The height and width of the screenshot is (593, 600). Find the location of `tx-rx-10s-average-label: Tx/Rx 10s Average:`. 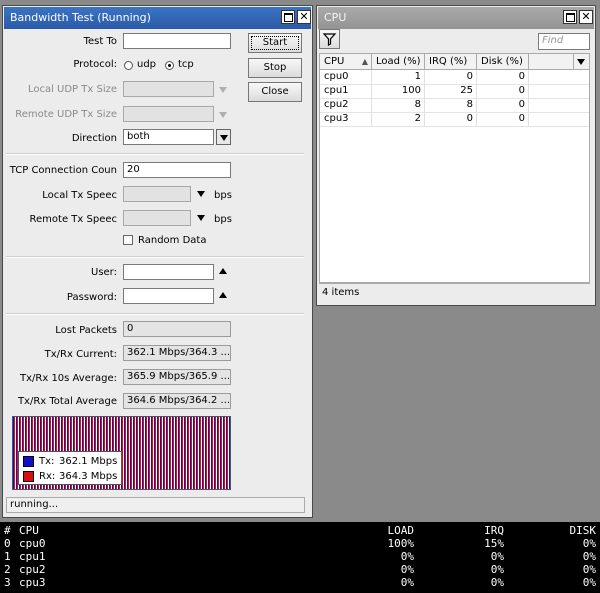

tx-rx-10s-average-label: Tx/Rx 10s Average: is located at coordinates (68, 378).